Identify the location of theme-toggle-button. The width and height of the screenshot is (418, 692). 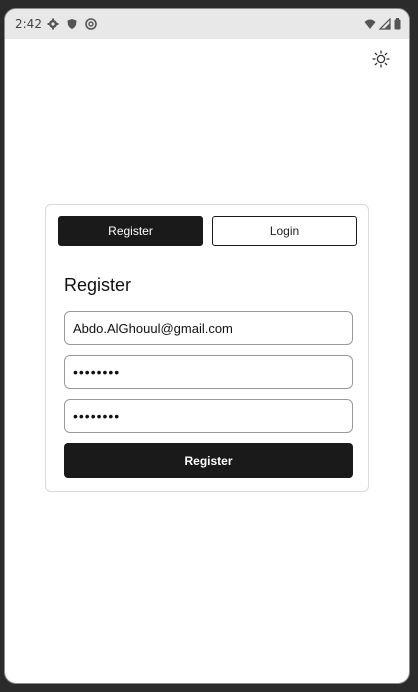
(381, 59).